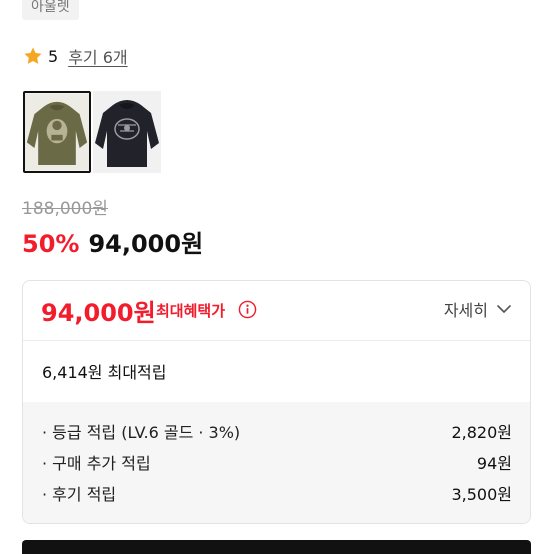 The image size is (554, 554). I want to click on points-row-label: · 등급 적립 (LV.6 골드 · 3%), so click(141, 432).